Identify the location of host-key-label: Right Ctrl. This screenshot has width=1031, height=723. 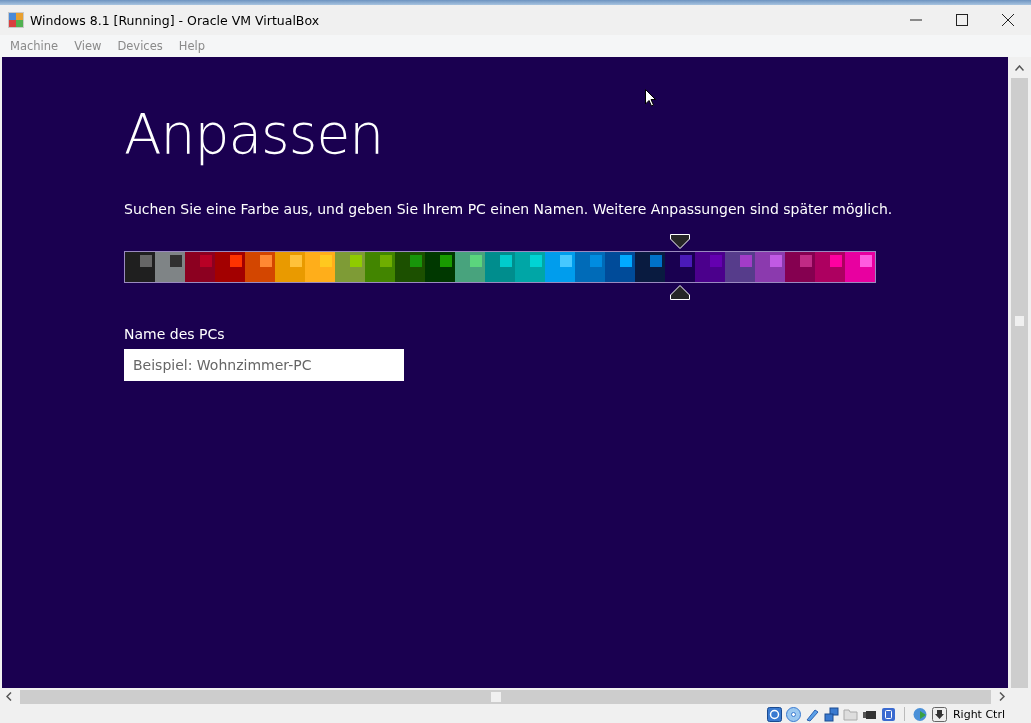
(978, 714).